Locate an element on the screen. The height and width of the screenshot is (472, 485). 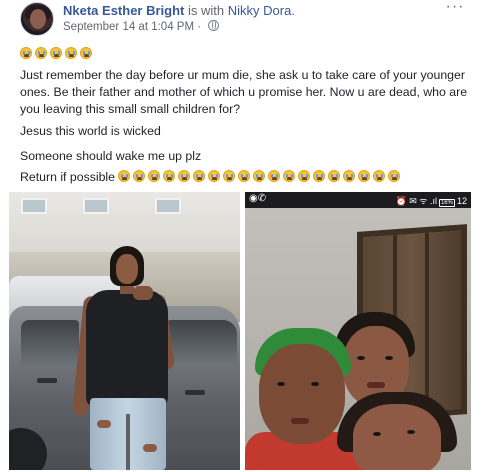
status-right: ⏰ ✉ ᯤ .ıl 16% 12 is located at coordinates (431, 200).